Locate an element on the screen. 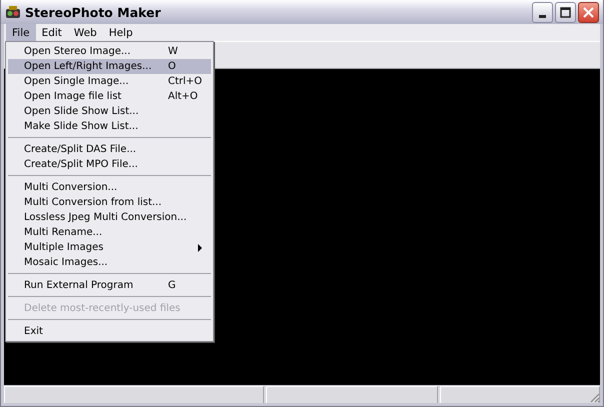  menu-item: Open Single Image... Ctrl+O is located at coordinates (109, 81).